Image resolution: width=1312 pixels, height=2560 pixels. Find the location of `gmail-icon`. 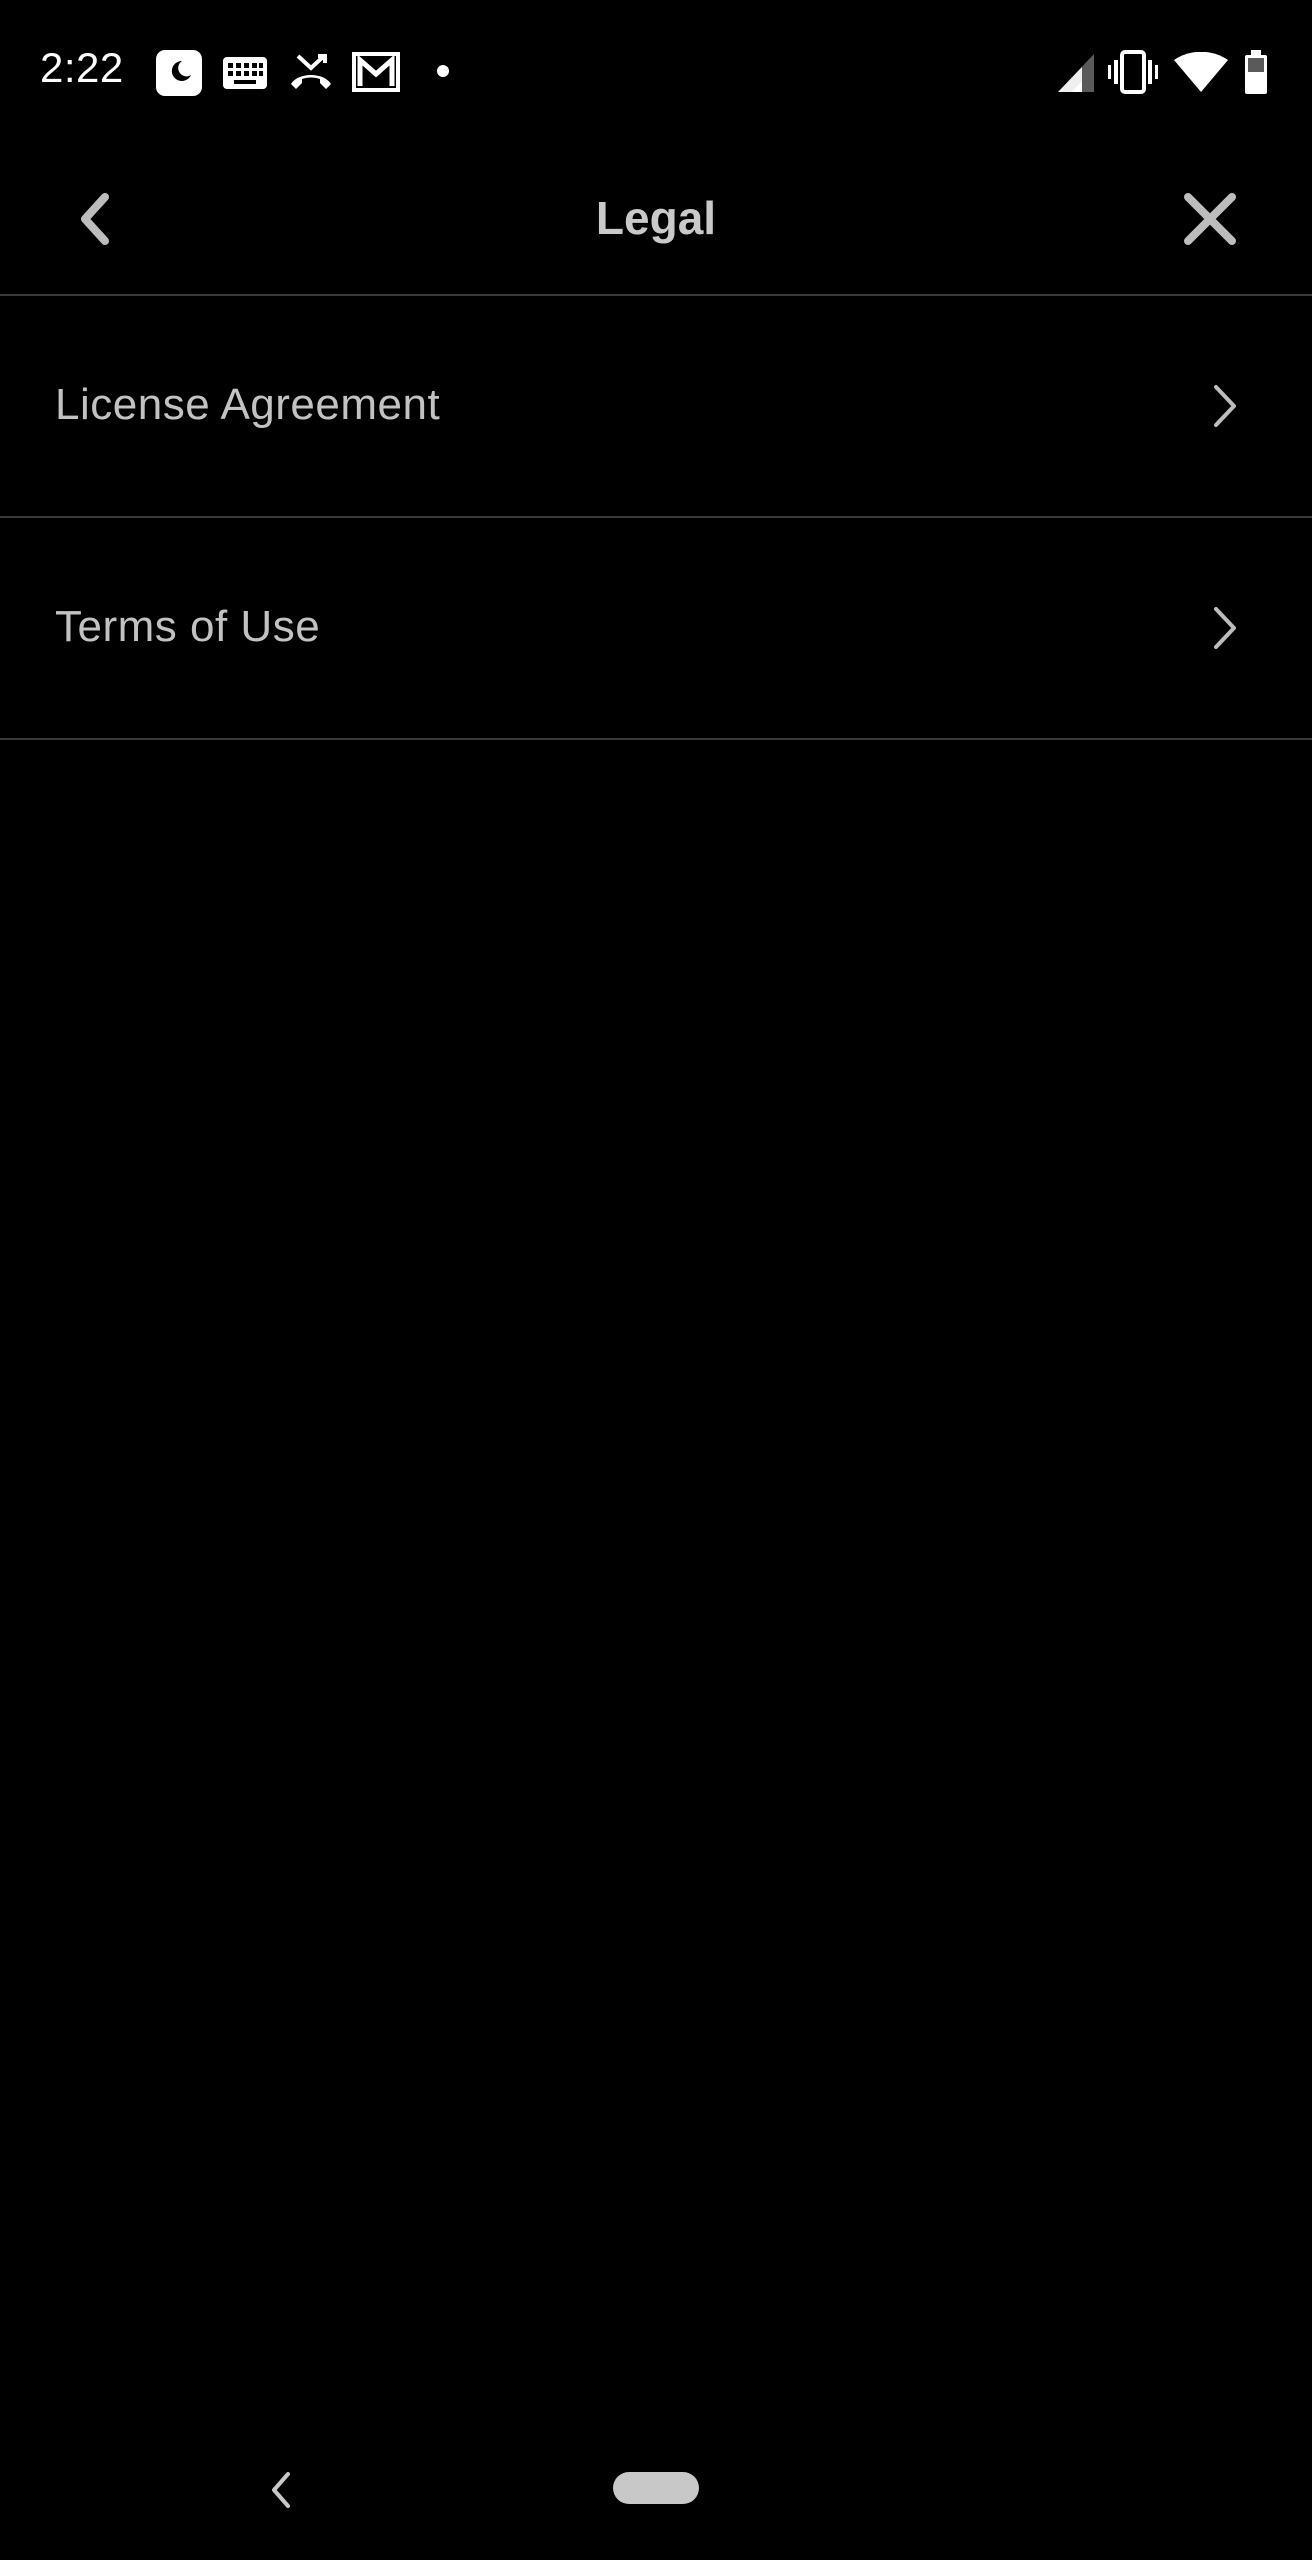

gmail-icon is located at coordinates (376, 72).